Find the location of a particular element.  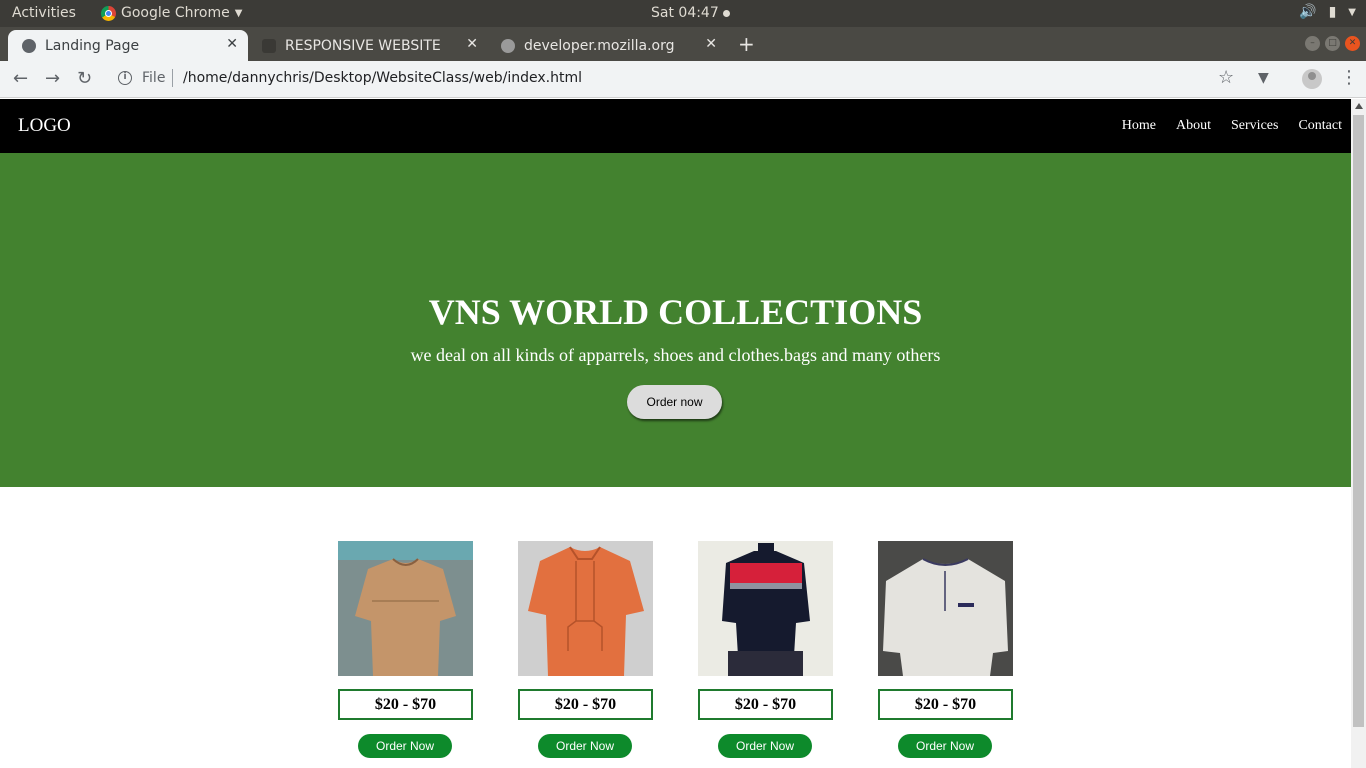

app-name: Google Chrome is located at coordinates (175, 13).